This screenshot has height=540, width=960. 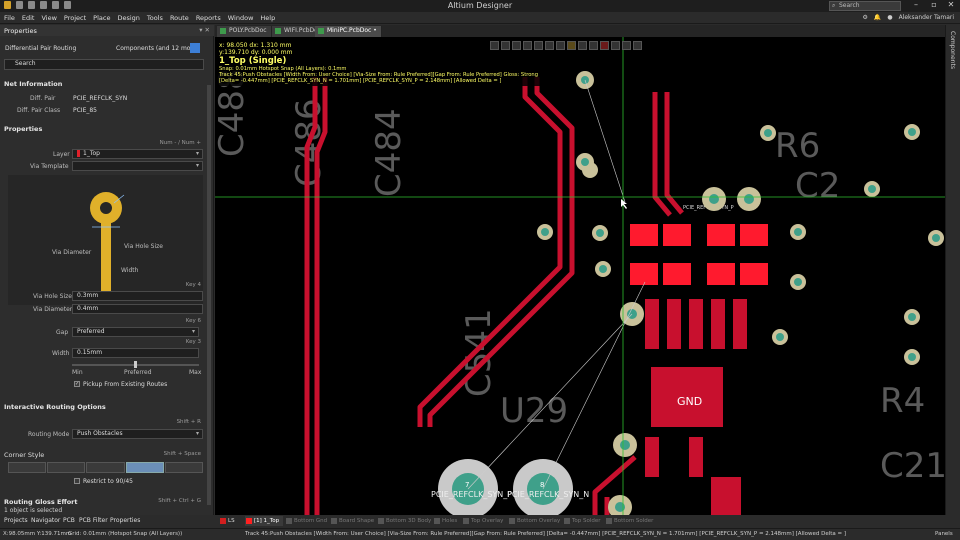 I want to click on menu-help: Help, so click(x=267, y=18).